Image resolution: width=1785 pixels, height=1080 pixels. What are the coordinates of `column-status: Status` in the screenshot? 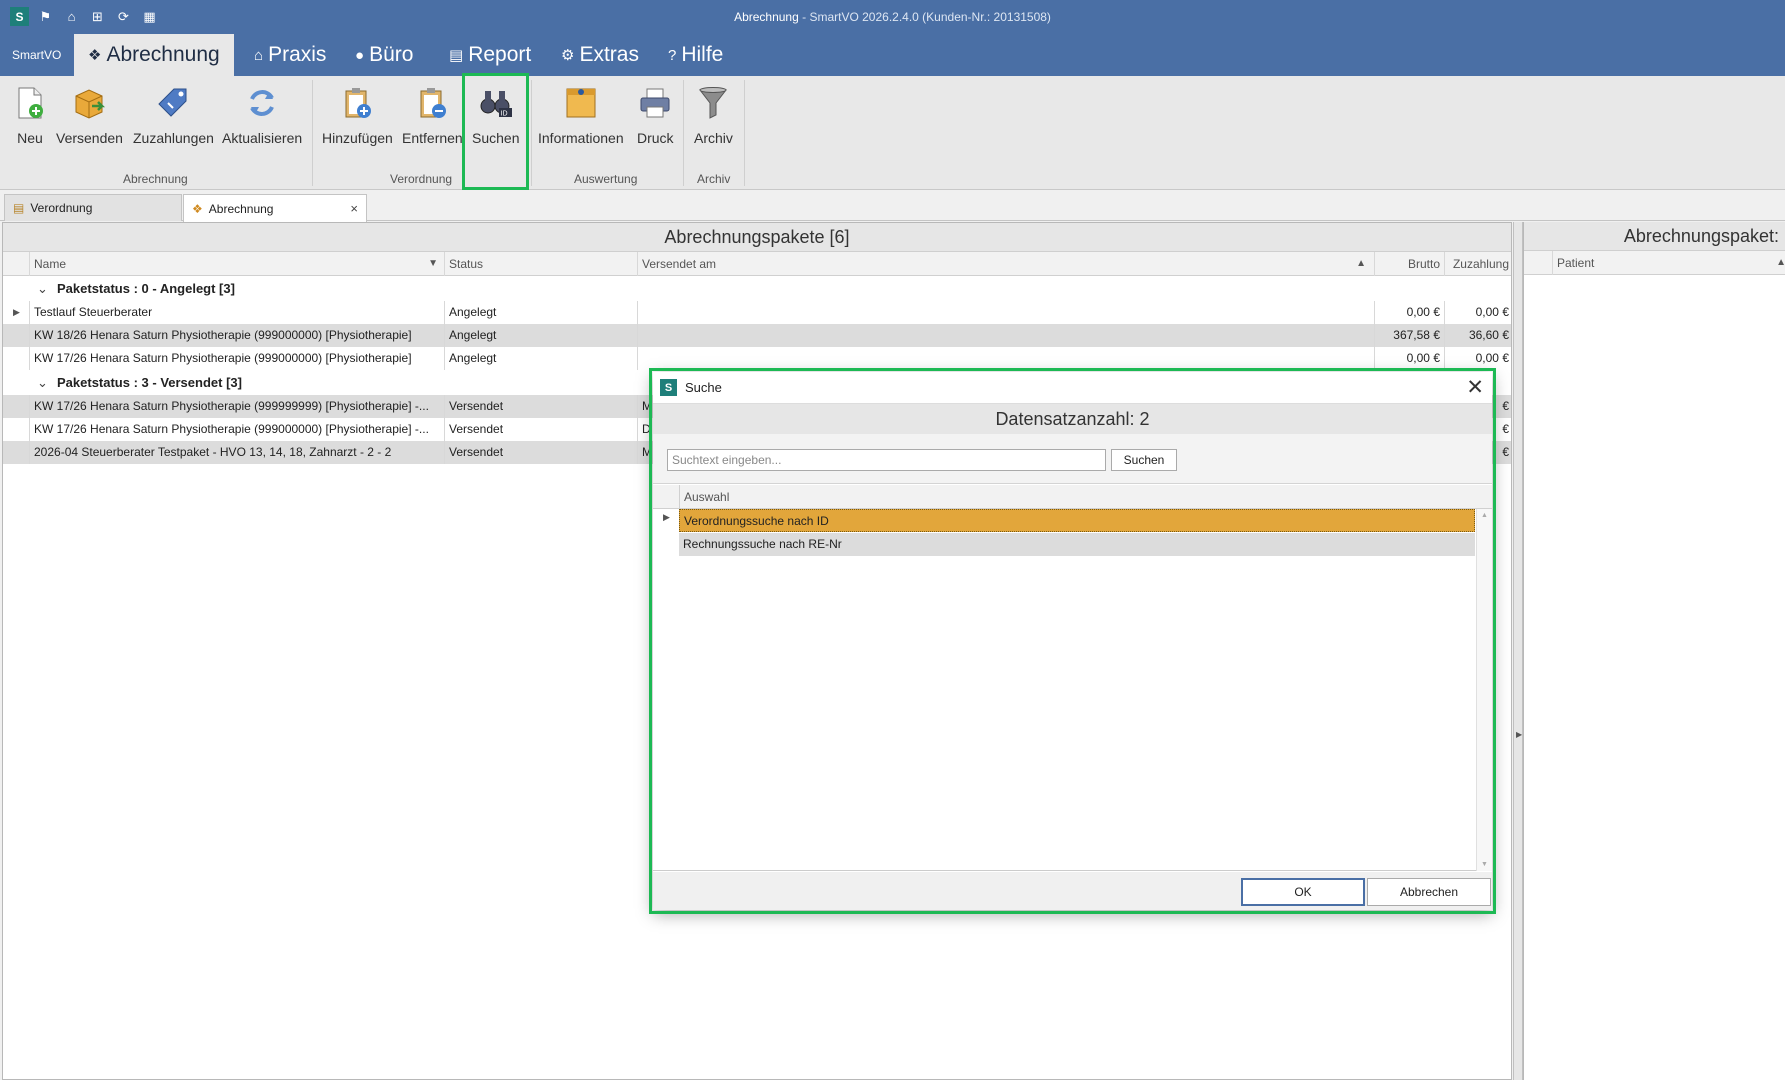 It's located at (540, 264).